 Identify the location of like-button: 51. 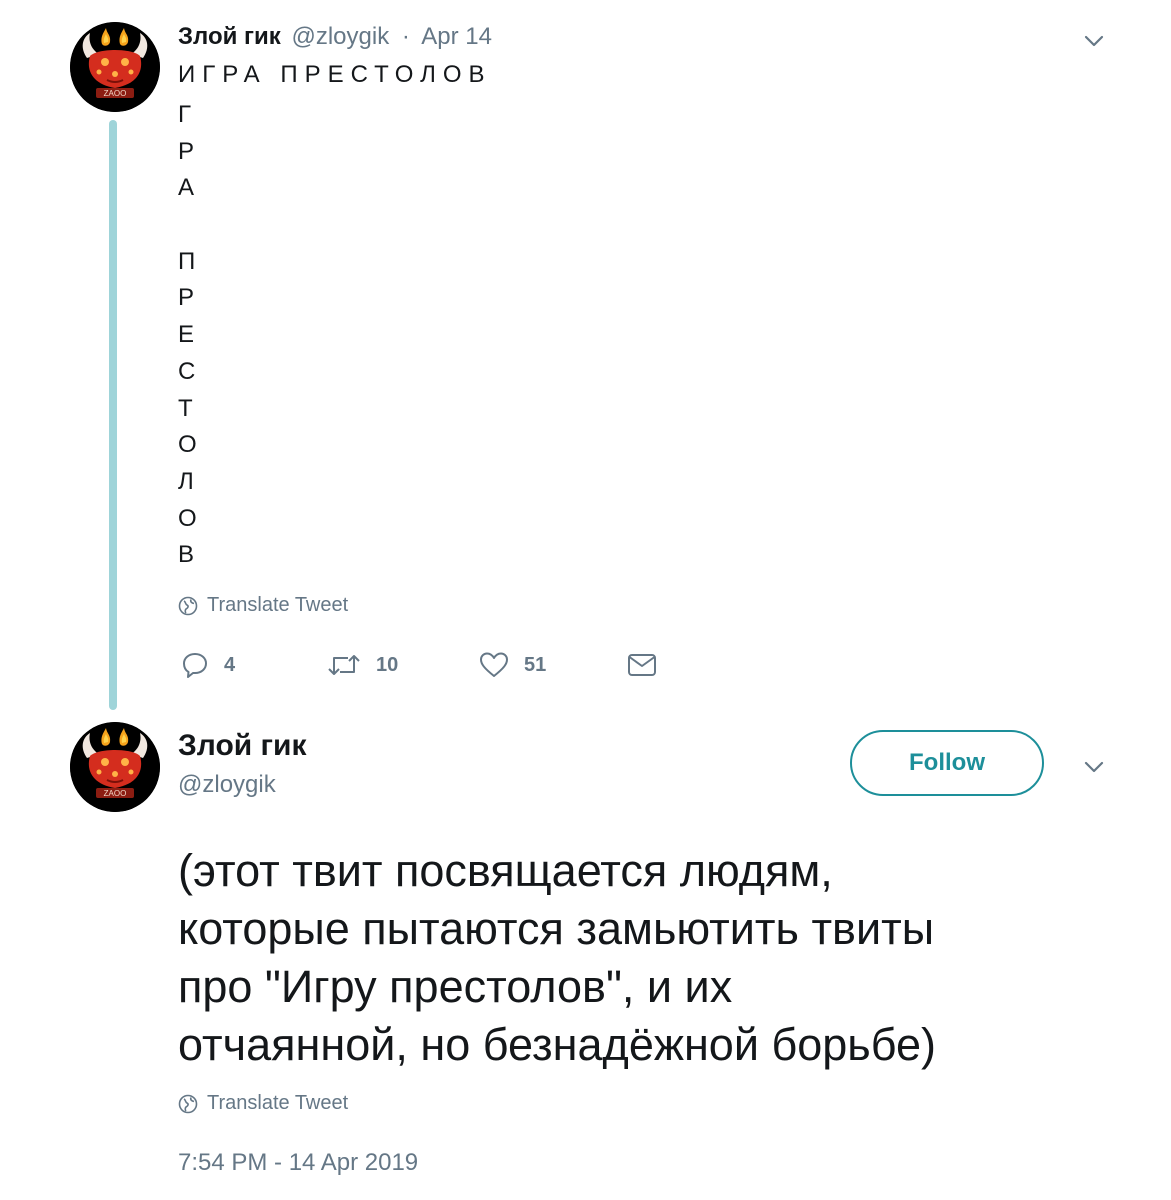
(512, 665).